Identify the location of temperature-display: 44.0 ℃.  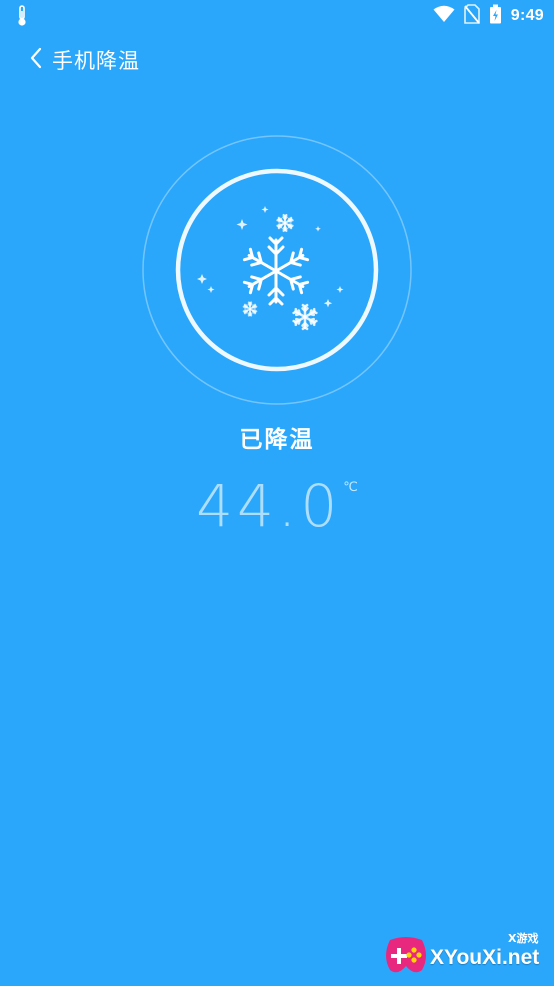
(277, 506).